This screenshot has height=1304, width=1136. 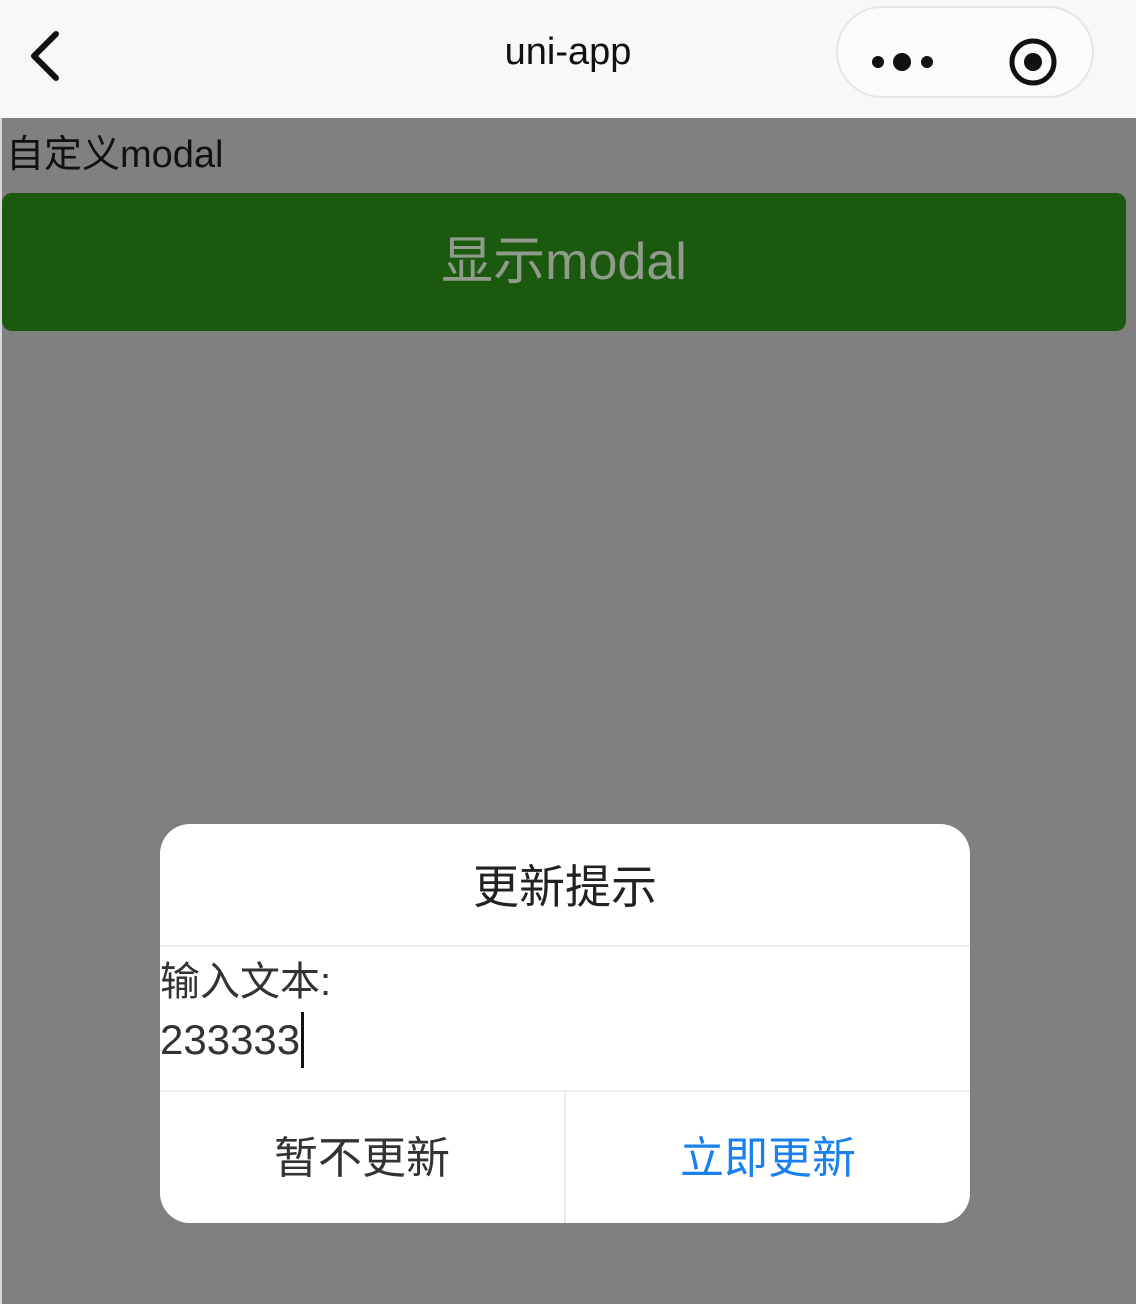 What do you see at coordinates (768, 1157) in the screenshot?
I see `confirm-button: 立即更新` at bounding box center [768, 1157].